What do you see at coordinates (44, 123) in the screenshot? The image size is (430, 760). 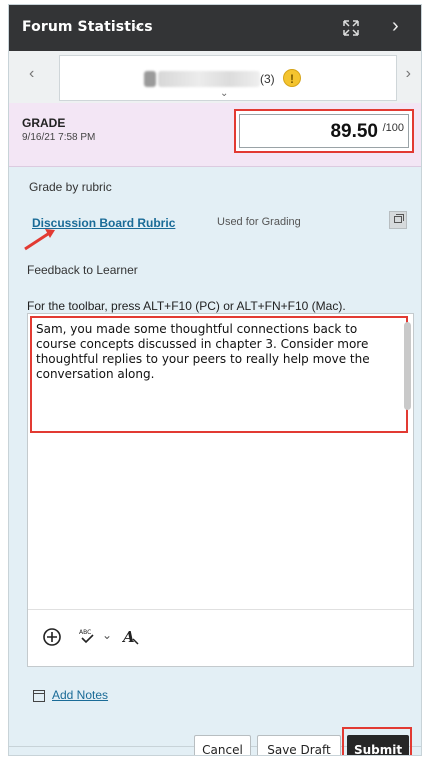 I see `grade-label: GRADE` at bounding box center [44, 123].